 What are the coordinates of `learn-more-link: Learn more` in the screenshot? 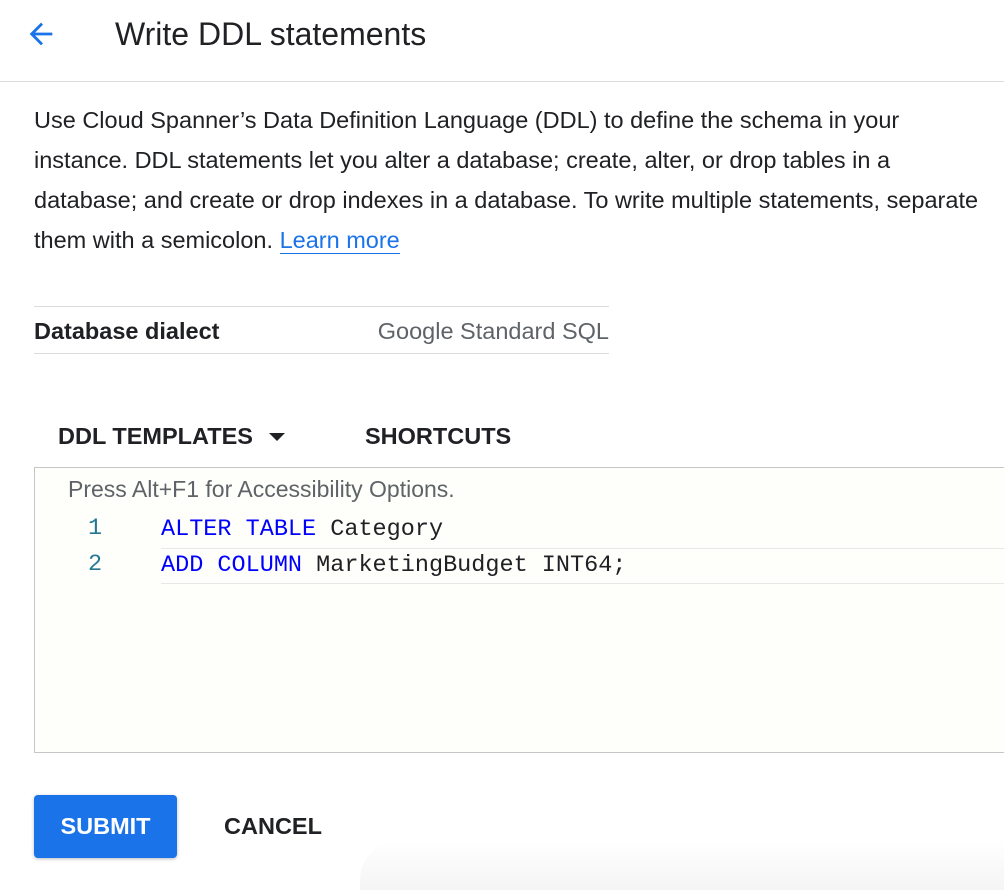 It's located at (339, 240).